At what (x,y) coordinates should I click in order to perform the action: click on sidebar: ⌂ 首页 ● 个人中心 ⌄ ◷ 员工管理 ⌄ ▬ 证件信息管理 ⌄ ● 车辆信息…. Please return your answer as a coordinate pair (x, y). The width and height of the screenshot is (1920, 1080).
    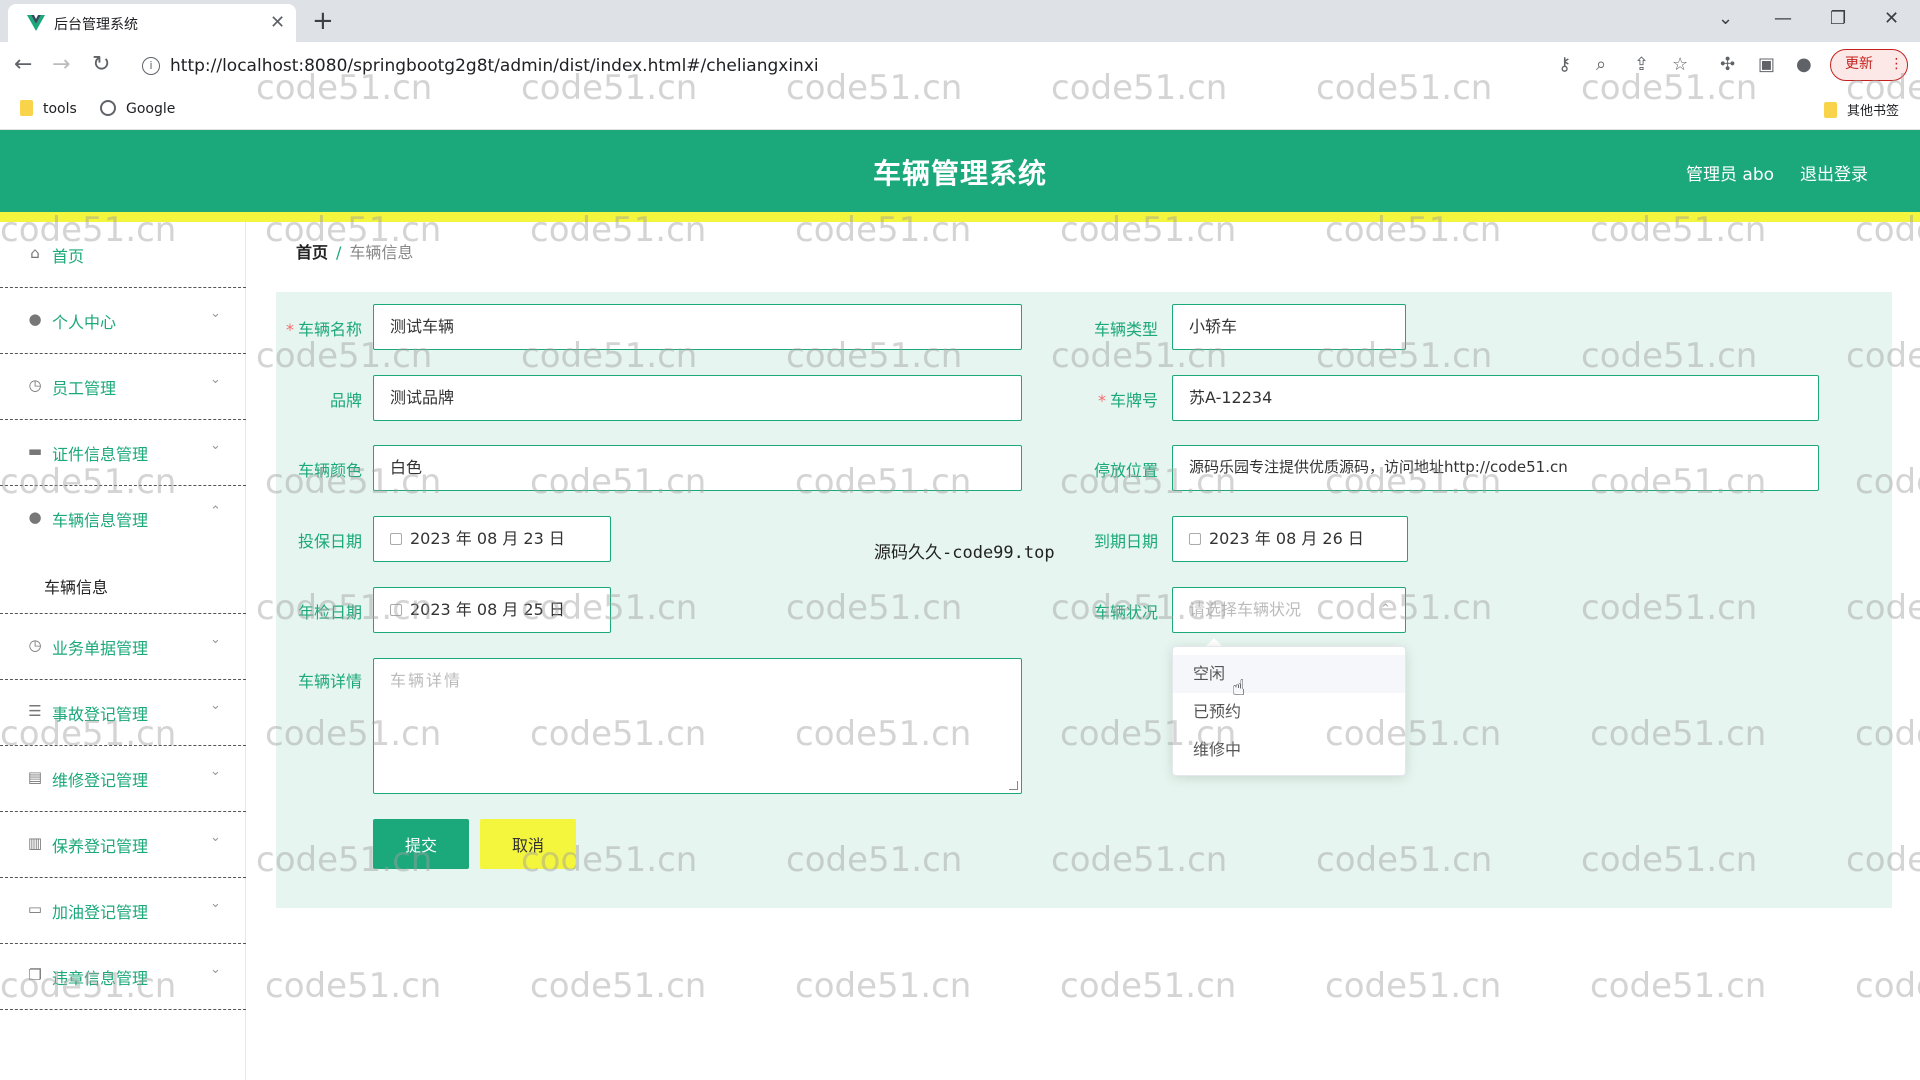
    Looking at the image, I should click on (123, 651).